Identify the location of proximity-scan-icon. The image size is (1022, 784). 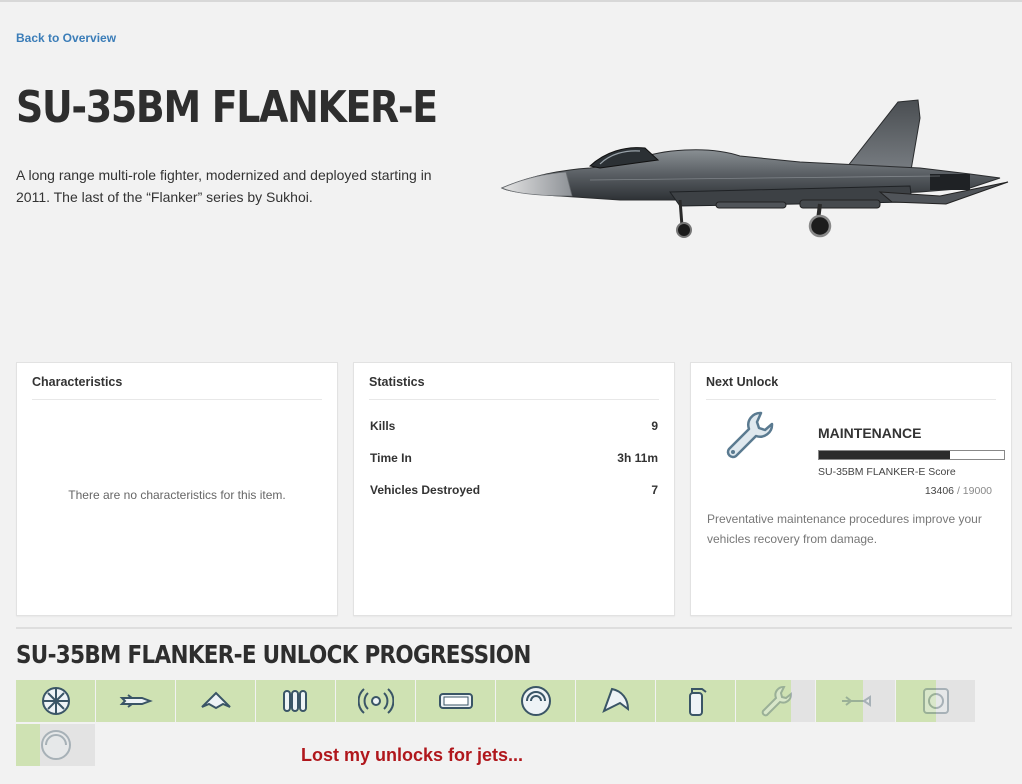
(535, 701).